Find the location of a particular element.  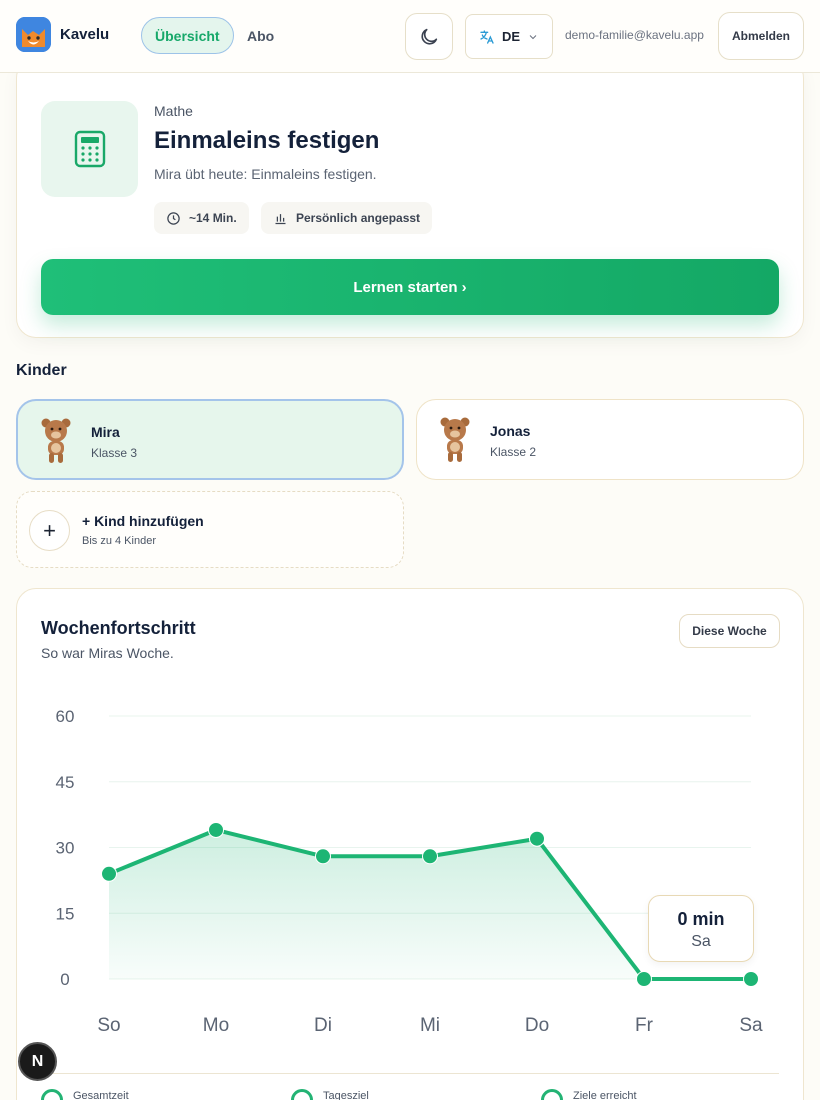

brand-name: Kavelu is located at coordinates (85, 34).